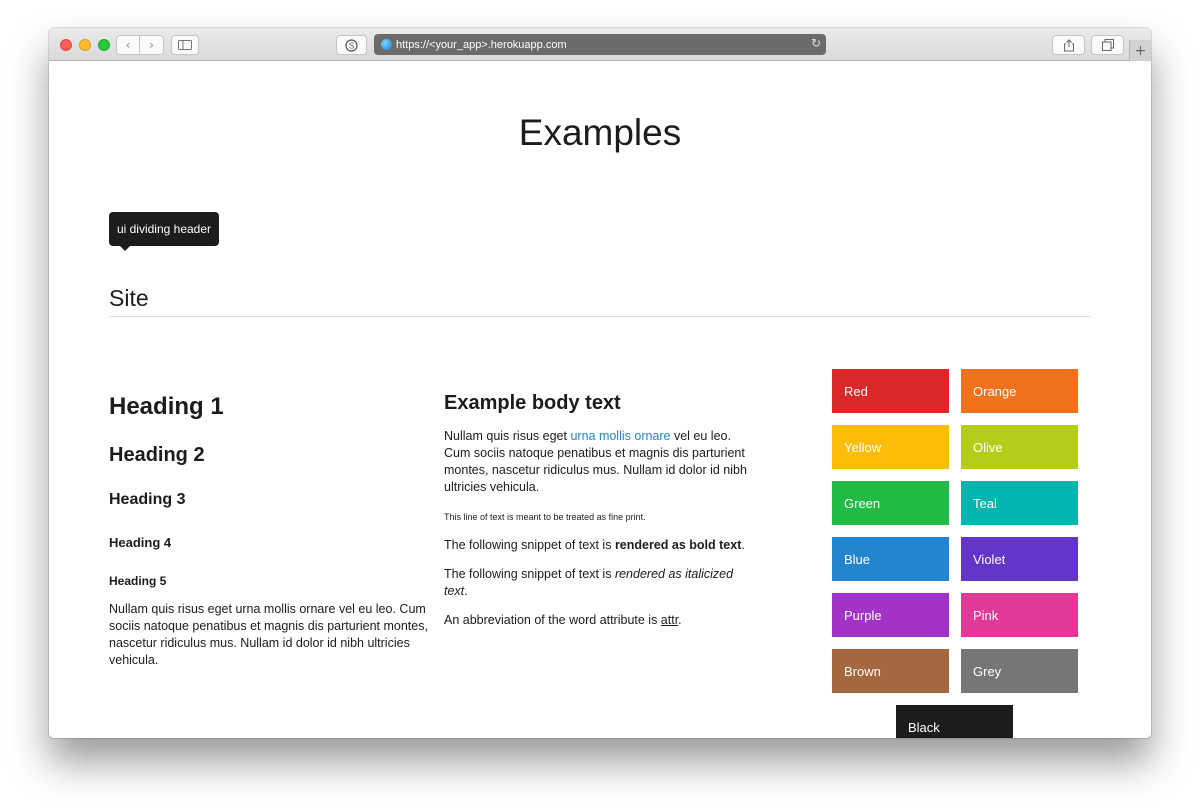  I want to click on plus-icon: +, so click(1140, 50).